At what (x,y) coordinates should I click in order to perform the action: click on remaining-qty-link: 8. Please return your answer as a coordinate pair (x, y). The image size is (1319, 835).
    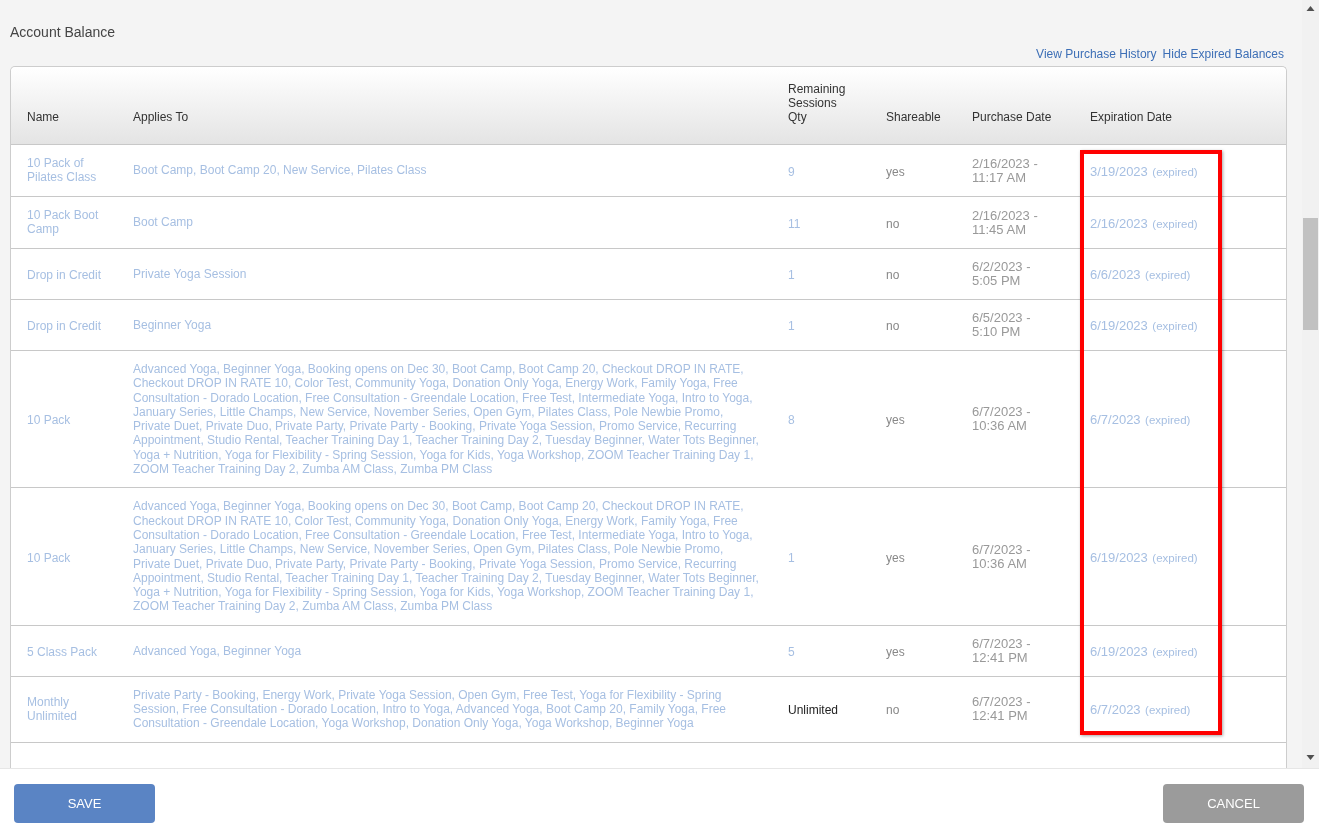
    Looking at the image, I should click on (791, 420).